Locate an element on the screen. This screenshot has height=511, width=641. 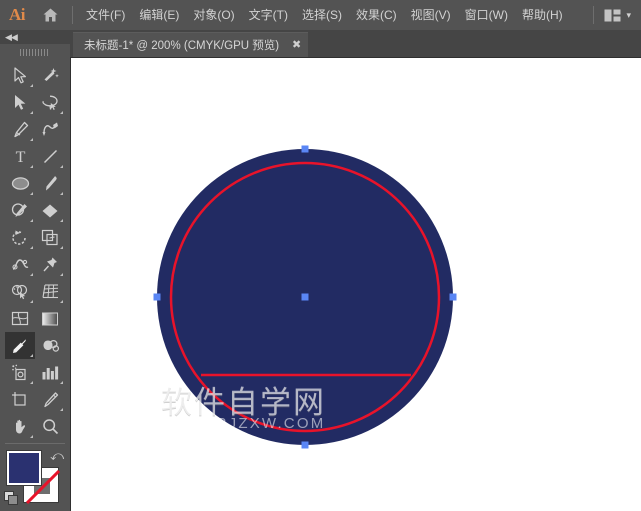
symbol-sprayer-icon is located at coordinates (19, 372).